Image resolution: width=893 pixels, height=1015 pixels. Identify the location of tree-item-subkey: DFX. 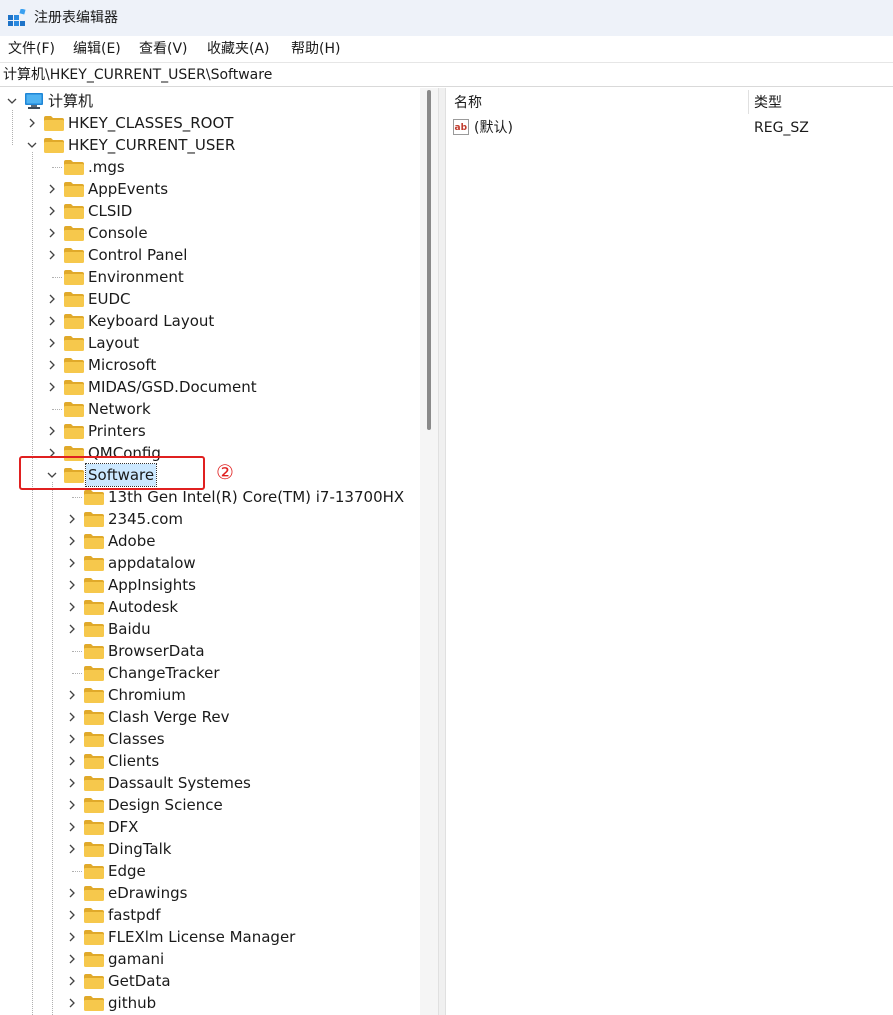
(123, 827).